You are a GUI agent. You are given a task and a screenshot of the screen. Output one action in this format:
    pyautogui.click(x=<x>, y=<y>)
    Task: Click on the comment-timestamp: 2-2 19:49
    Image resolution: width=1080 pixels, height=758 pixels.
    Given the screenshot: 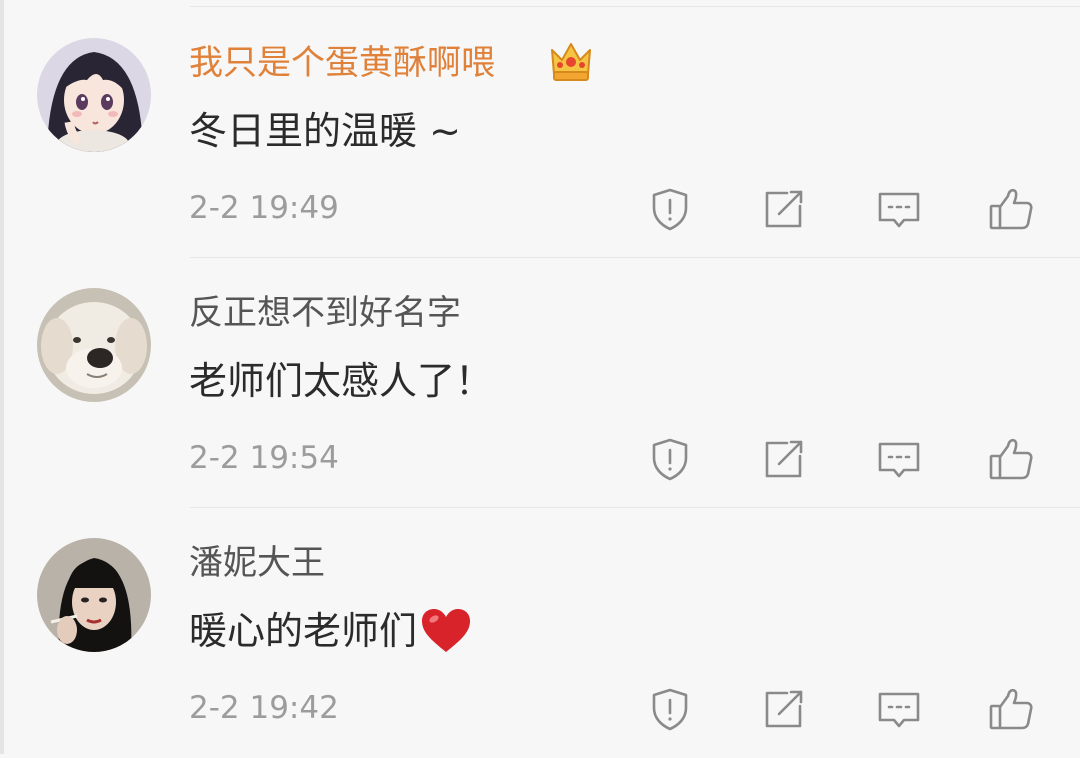 What is the action you would take?
    pyautogui.click(x=264, y=208)
    